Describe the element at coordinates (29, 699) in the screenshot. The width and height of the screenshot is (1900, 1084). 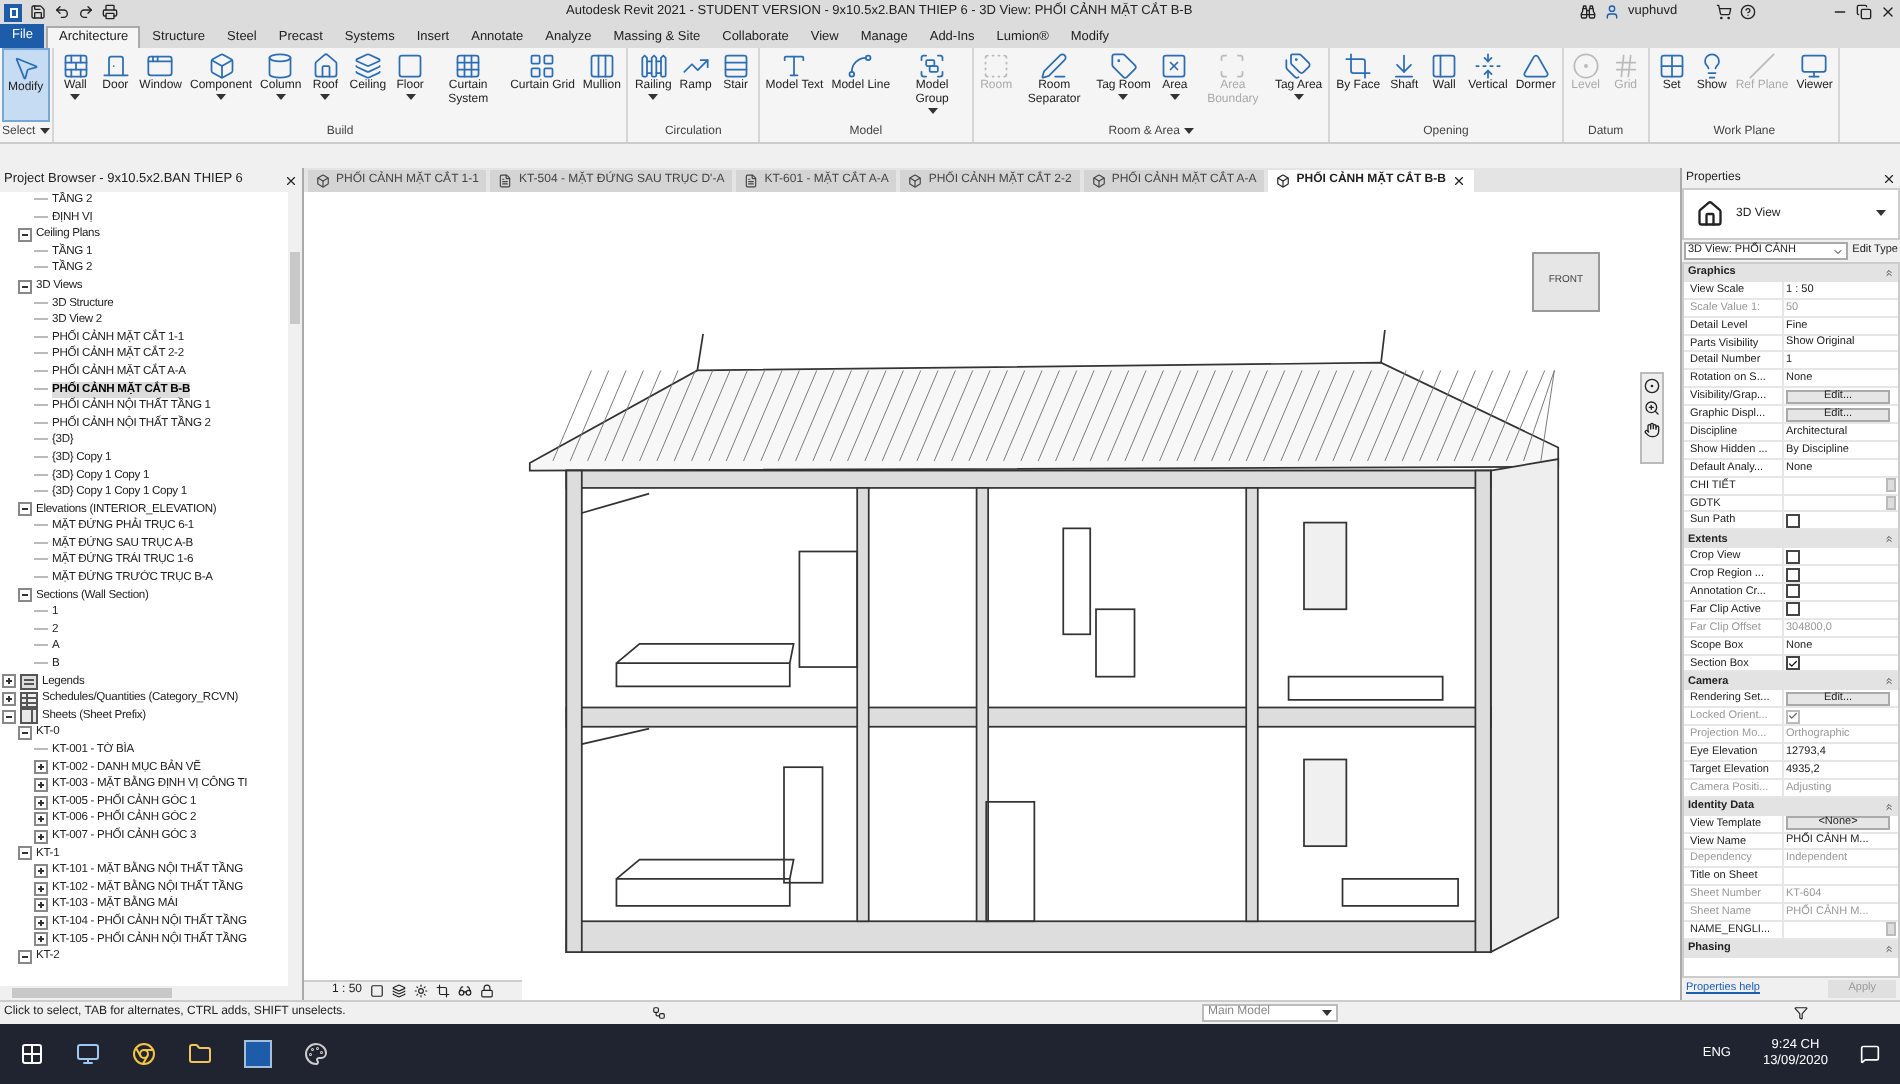
I see `table-icon` at that location.